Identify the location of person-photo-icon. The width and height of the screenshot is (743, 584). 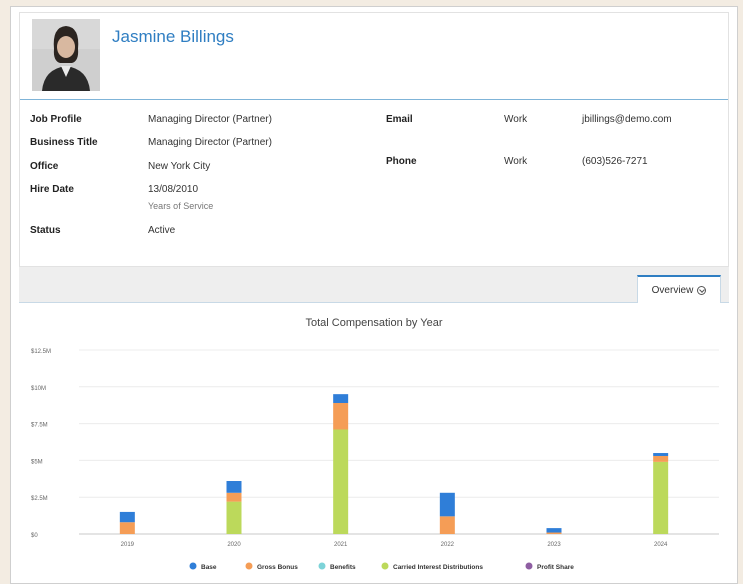
(66, 55).